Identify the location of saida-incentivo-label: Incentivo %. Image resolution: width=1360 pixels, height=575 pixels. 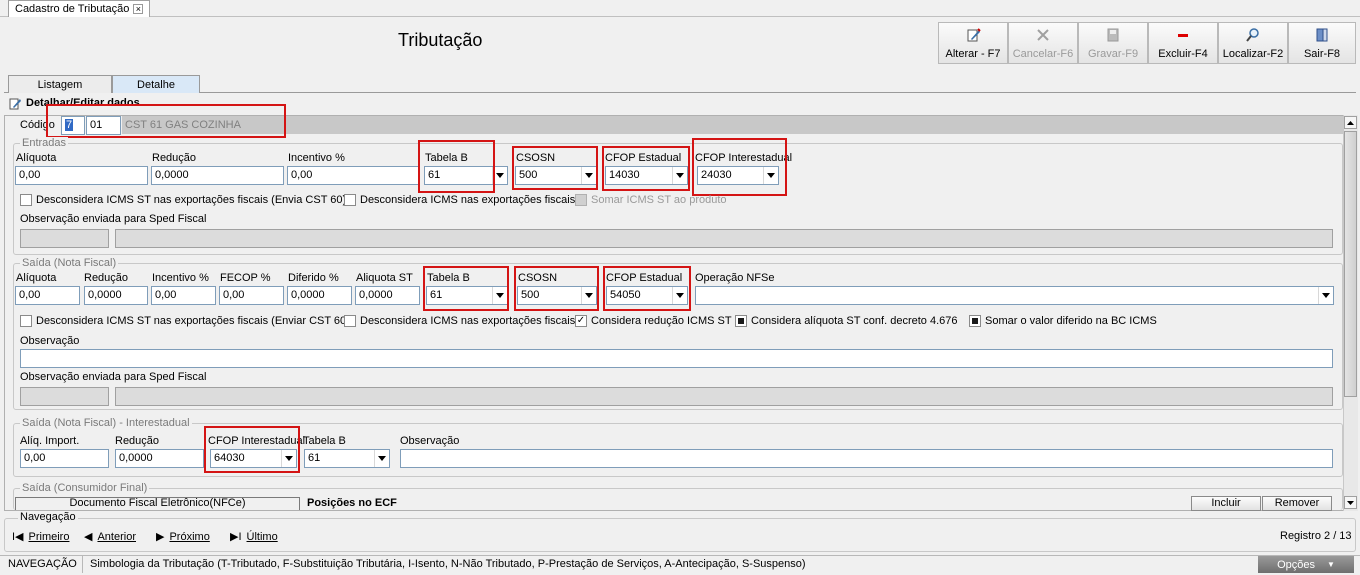
(180, 278).